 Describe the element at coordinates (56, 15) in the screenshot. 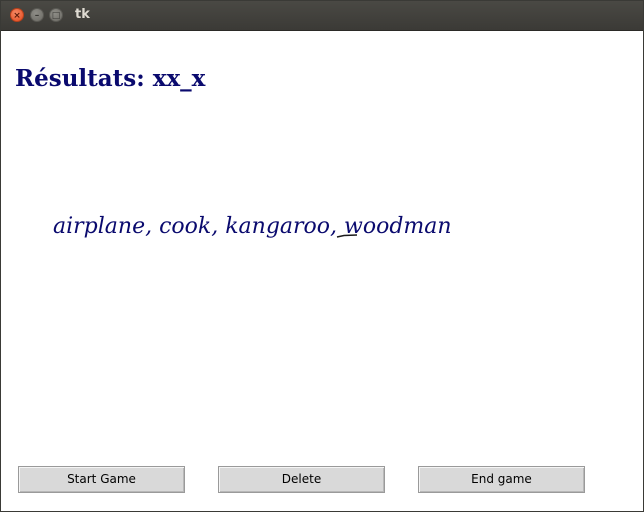

I see `maximize-icon: □` at that location.